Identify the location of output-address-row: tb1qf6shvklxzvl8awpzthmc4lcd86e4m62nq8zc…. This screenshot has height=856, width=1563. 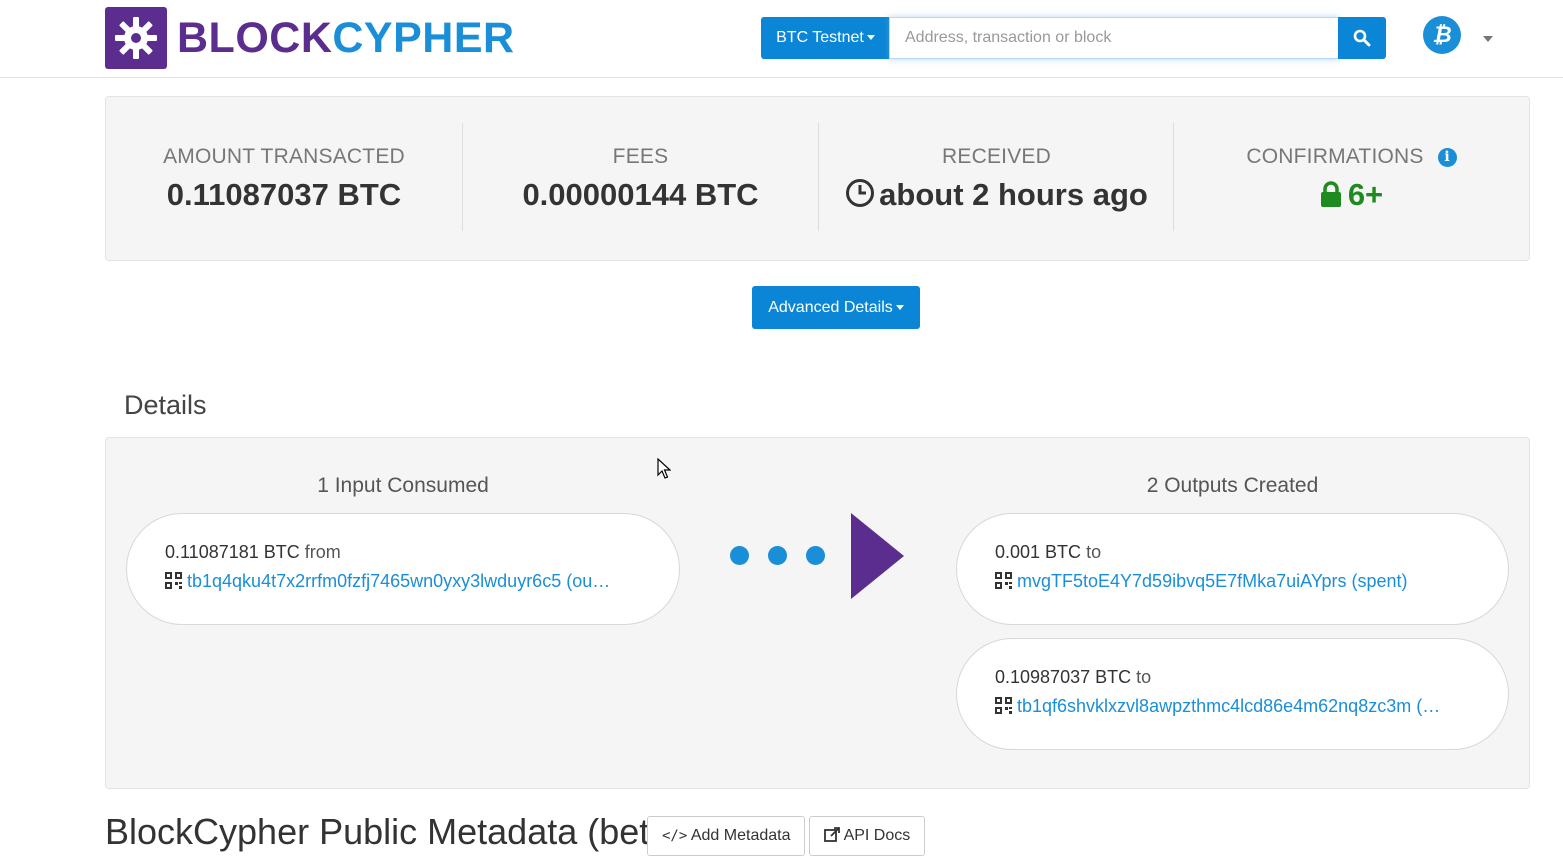
(1251, 707).